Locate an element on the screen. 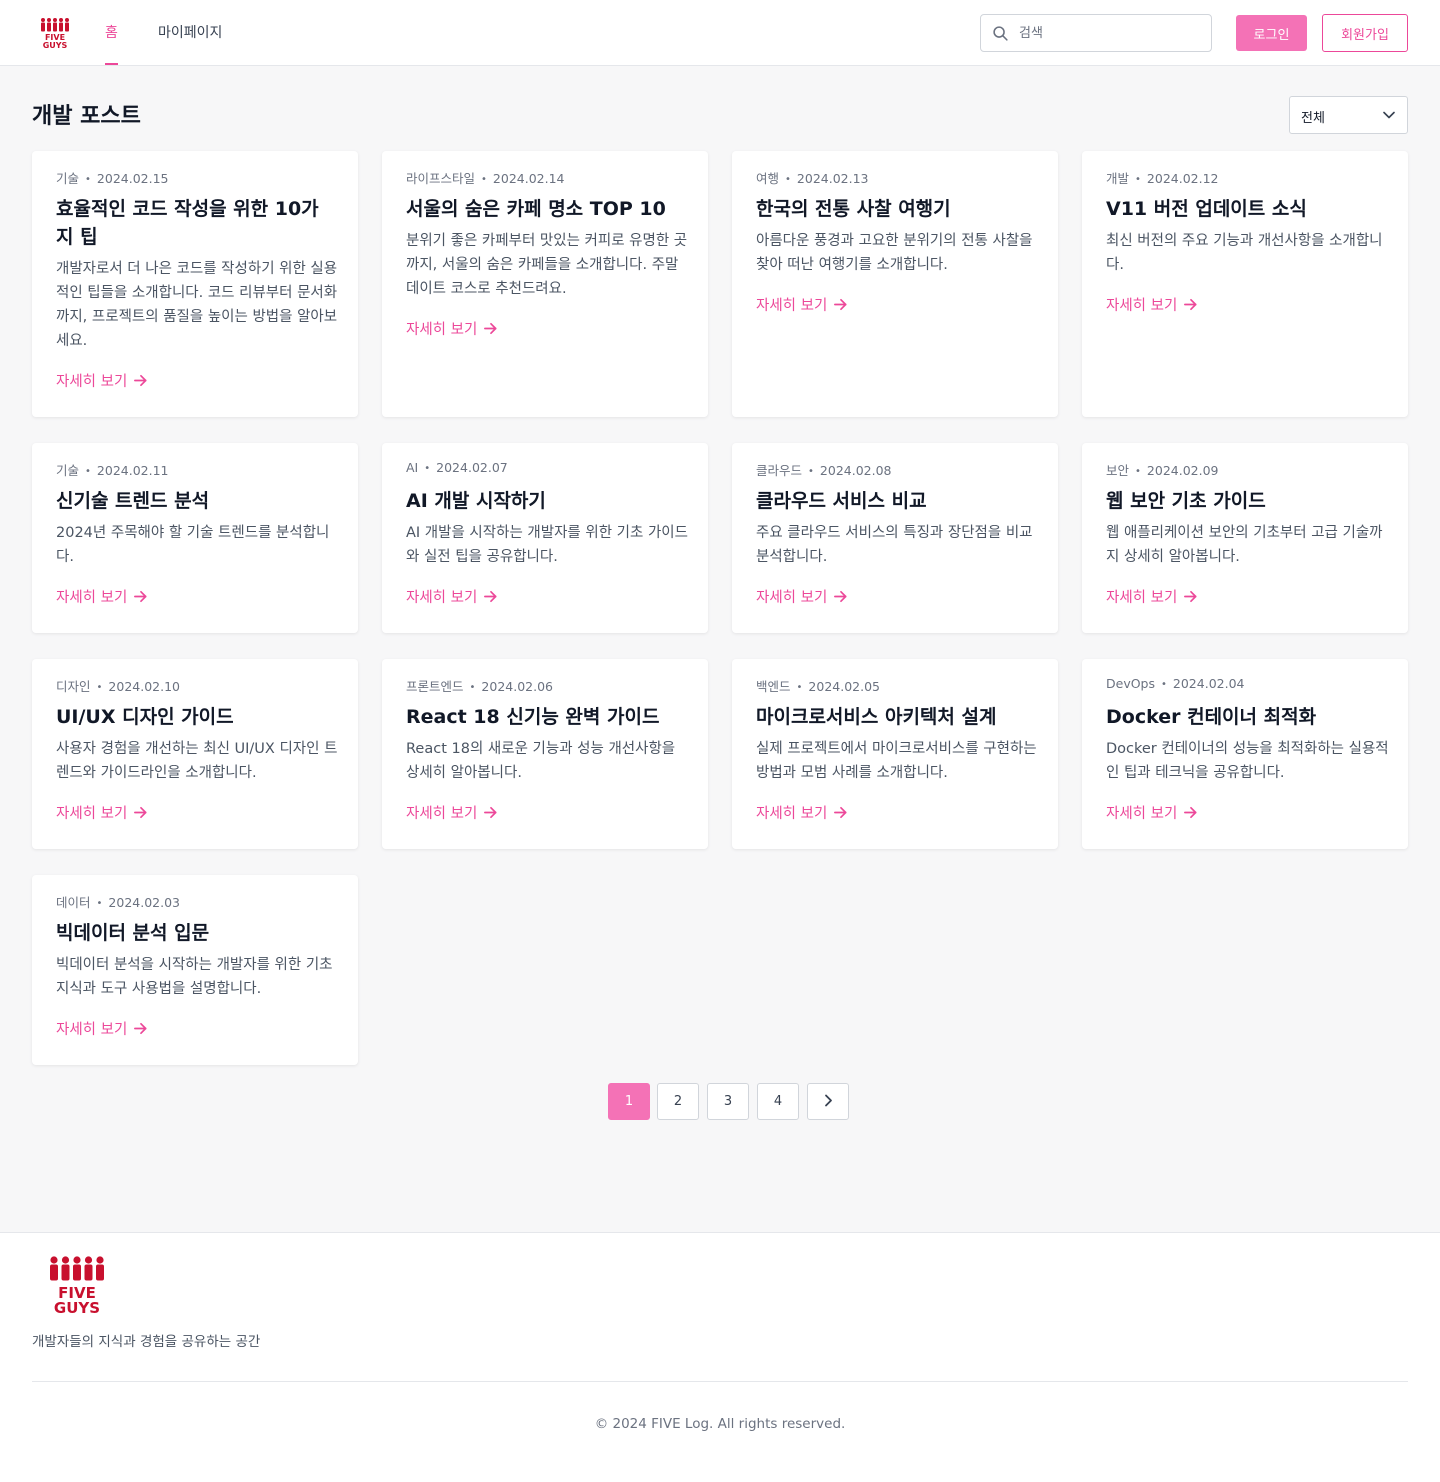 The height and width of the screenshot is (1482, 1440). post-title: 신기술 트렌드 분석 is located at coordinates (196, 501).